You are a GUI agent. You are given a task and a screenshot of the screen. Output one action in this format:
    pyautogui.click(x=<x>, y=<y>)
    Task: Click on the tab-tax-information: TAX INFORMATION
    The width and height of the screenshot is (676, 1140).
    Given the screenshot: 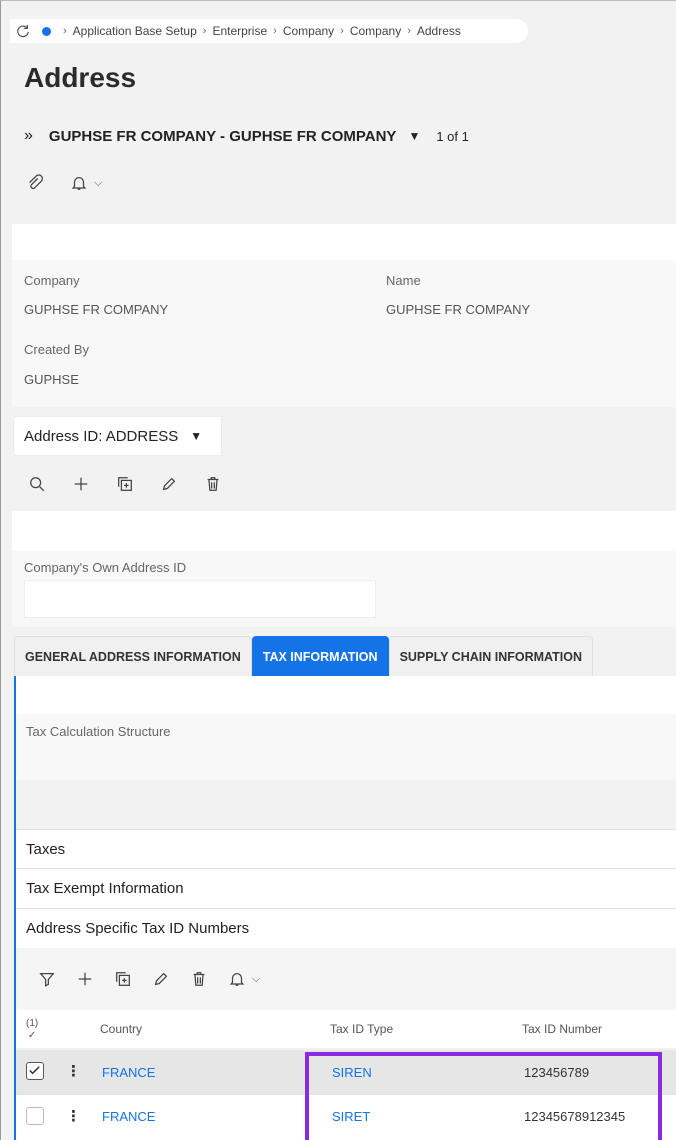 What is the action you would take?
    pyautogui.click(x=320, y=656)
    